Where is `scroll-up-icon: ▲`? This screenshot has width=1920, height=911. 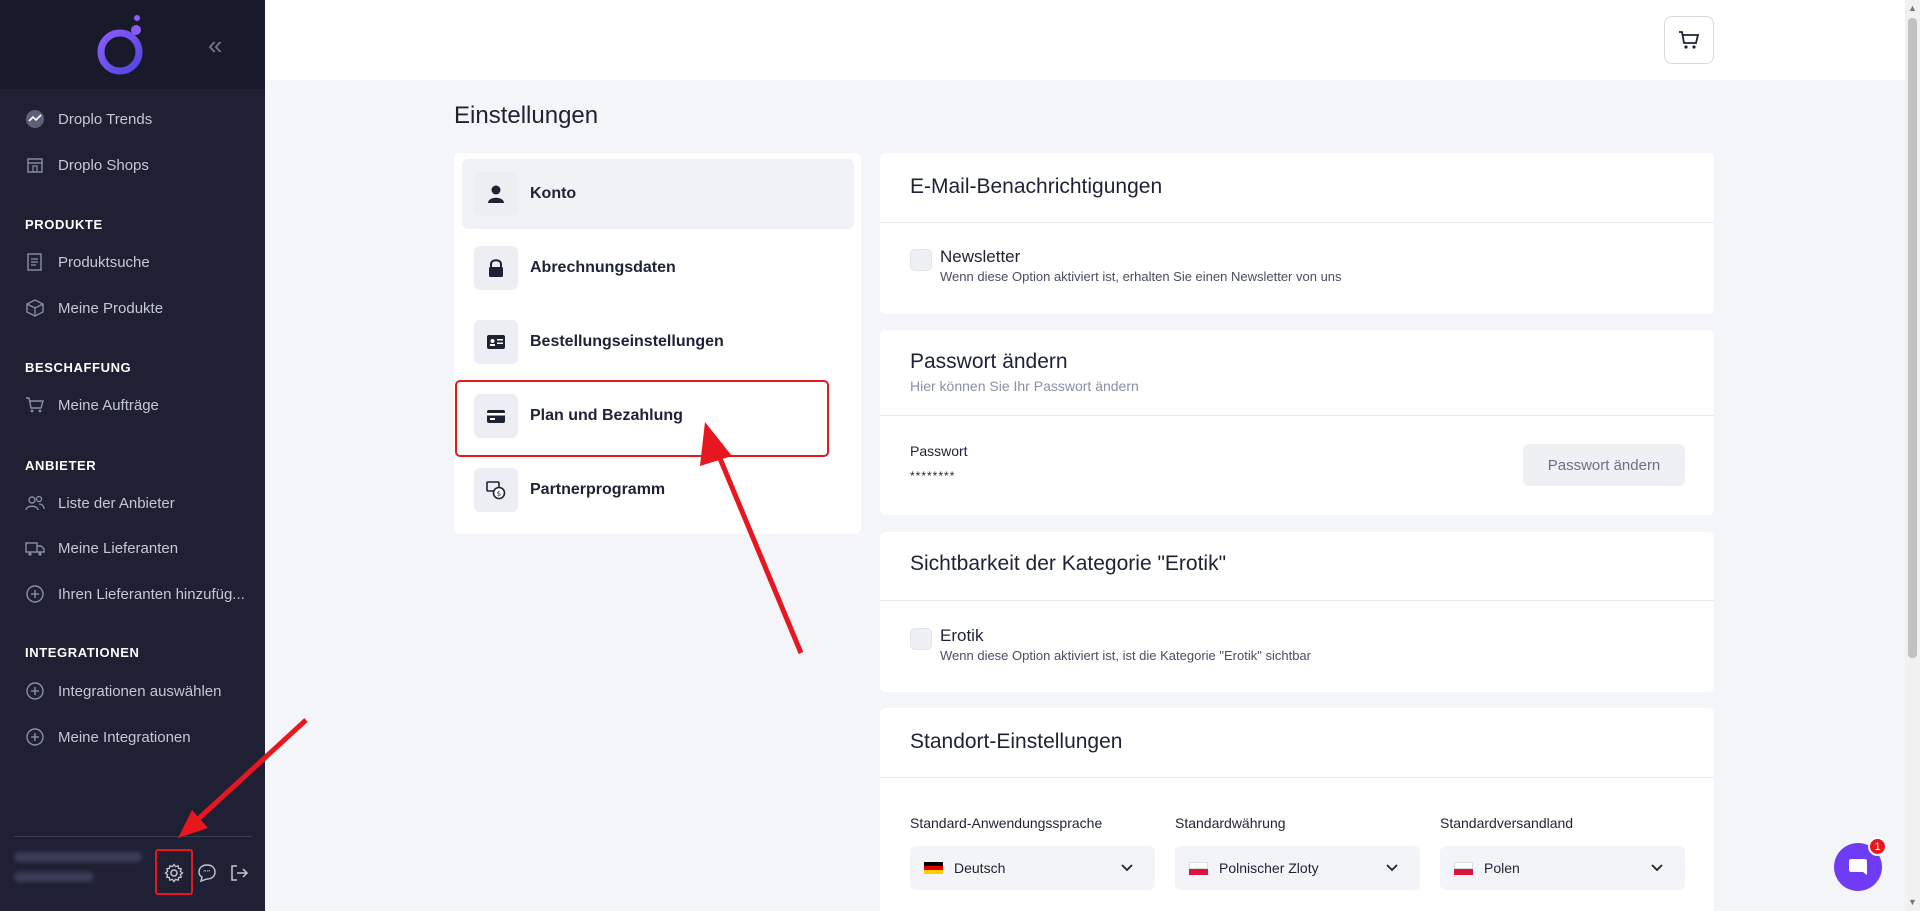 scroll-up-icon: ▲ is located at coordinates (1912, 8).